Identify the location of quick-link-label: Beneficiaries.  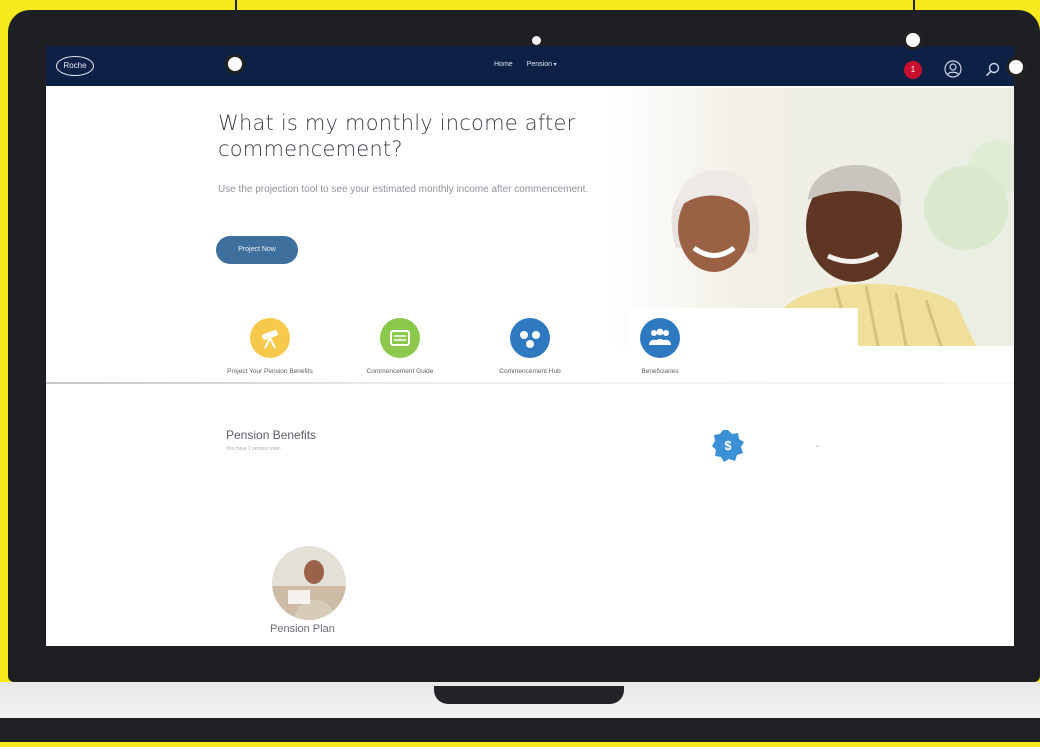
(660, 371).